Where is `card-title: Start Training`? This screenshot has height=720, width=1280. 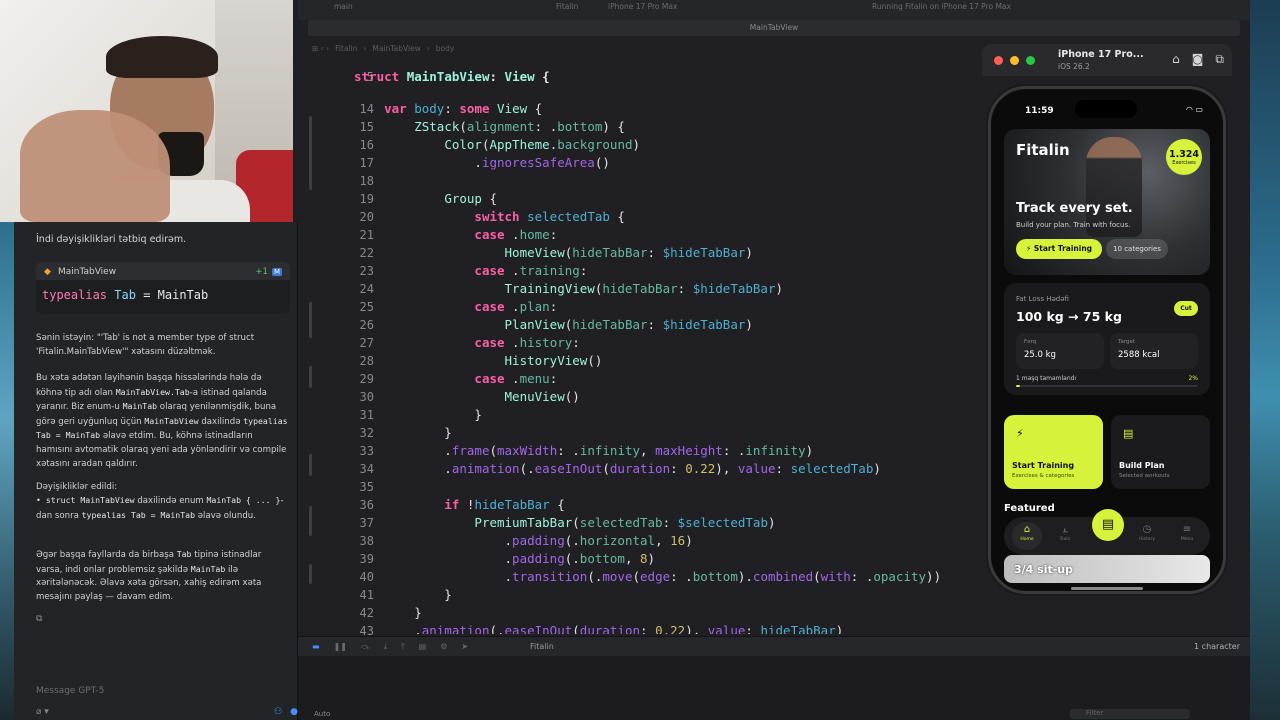 card-title: Start Training is located at coordinates (1043, 465).